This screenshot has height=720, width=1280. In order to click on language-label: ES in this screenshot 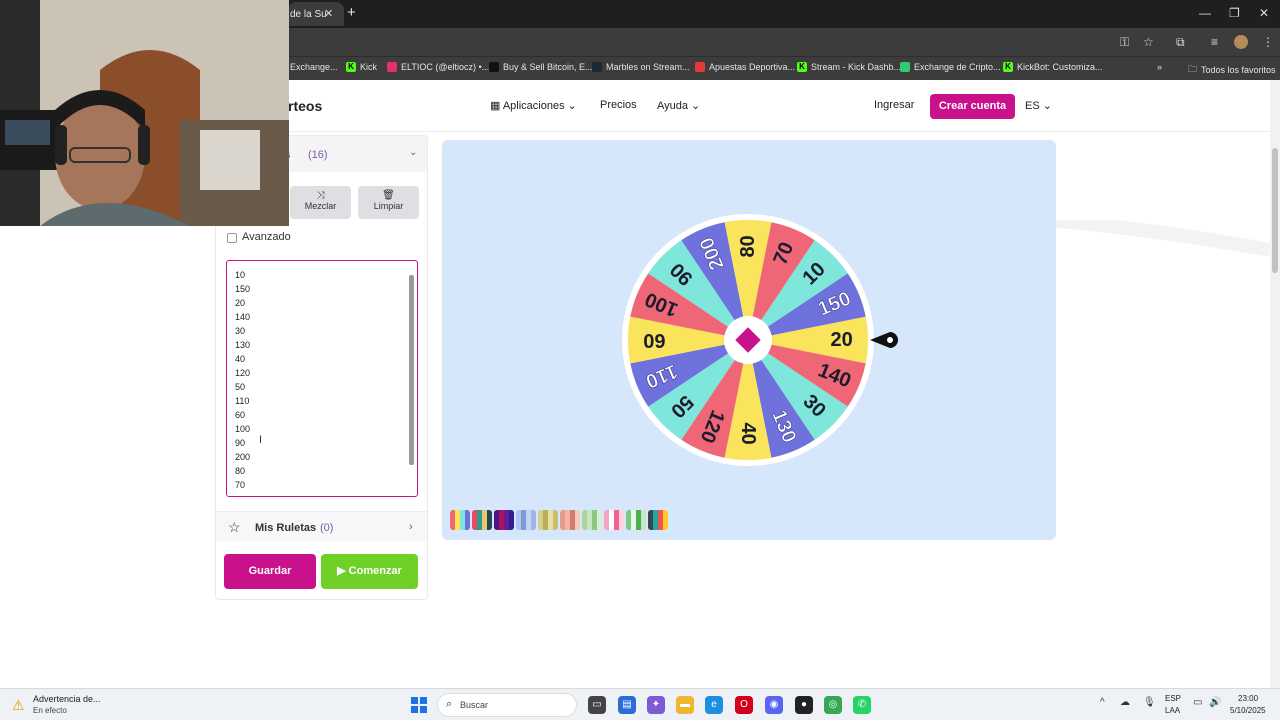, I will do `click(1032, 106)`.